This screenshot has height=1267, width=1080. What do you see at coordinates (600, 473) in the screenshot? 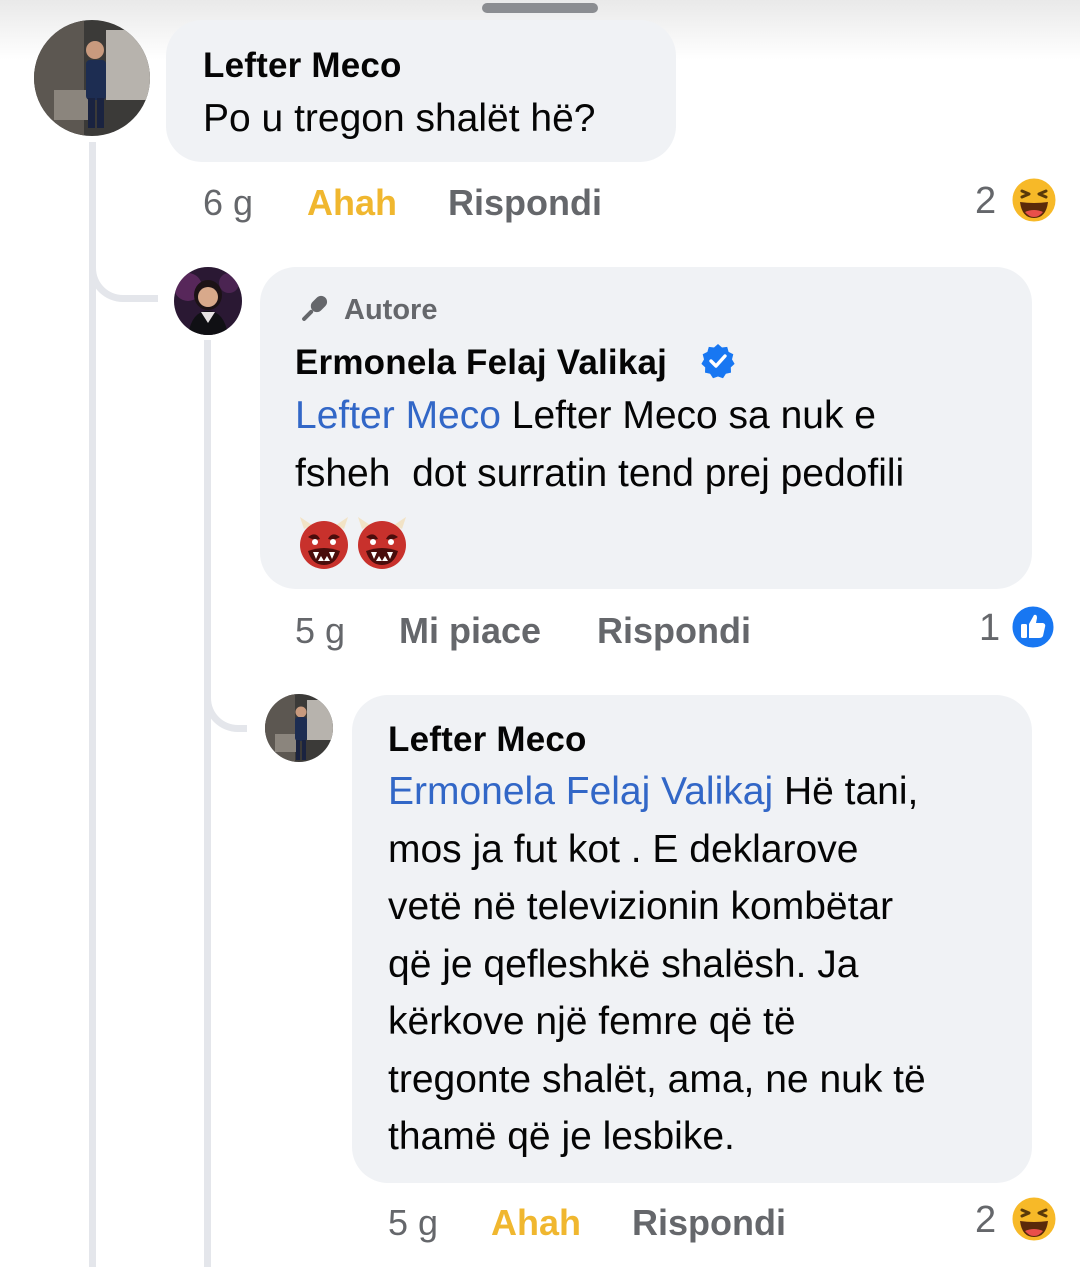
I see `comment-text-line: fsheh dot surratin tend prej pedofili` at bounding box center [600, 473].